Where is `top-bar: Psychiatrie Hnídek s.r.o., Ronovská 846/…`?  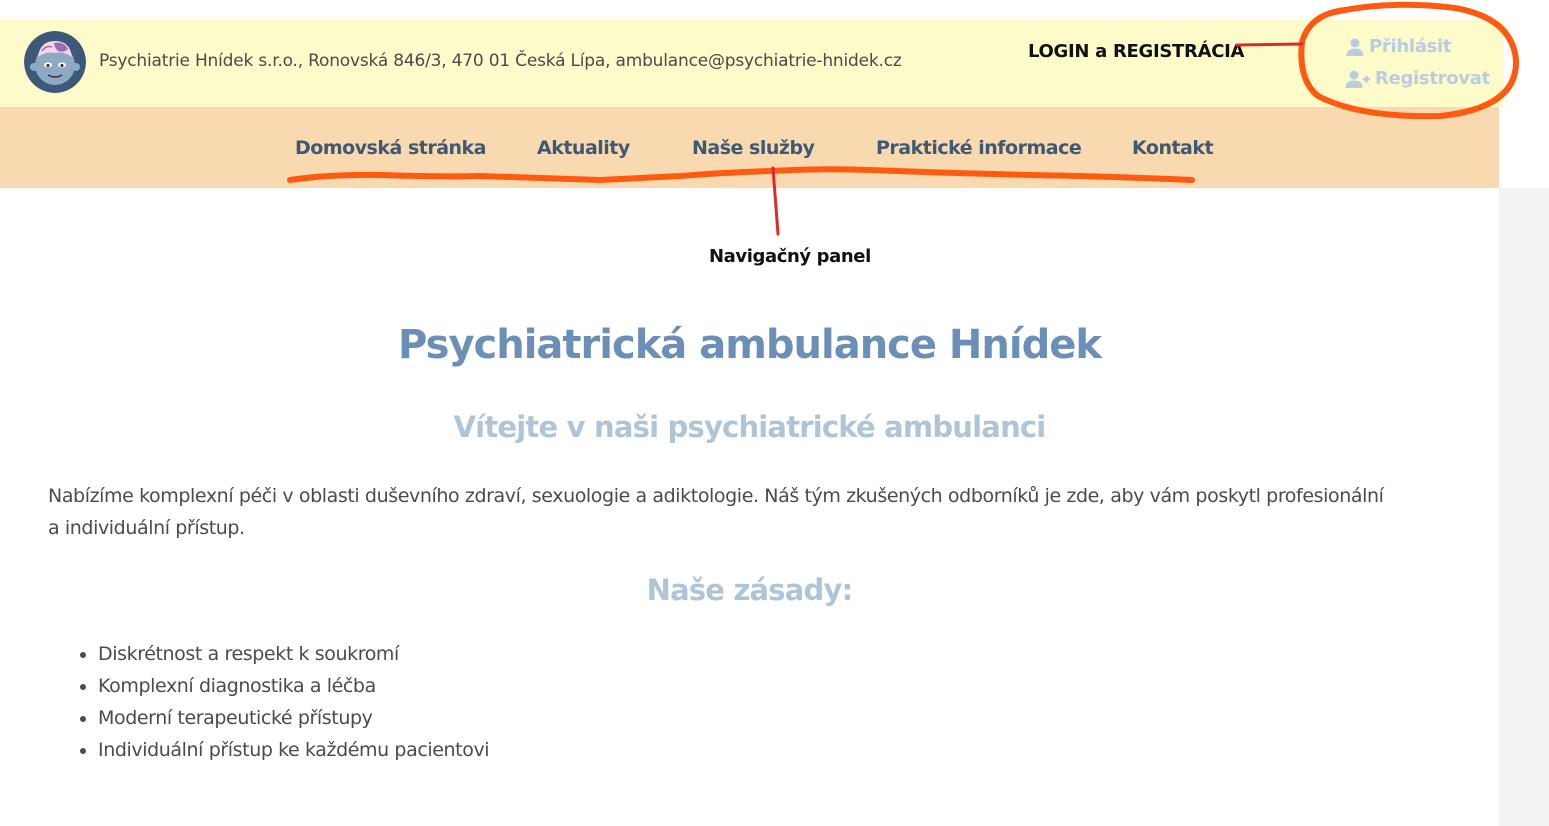 top-bar: Psychiatrie Hnídek s.r.o., Ronovská 846/… is located at coordinates (752, 63).